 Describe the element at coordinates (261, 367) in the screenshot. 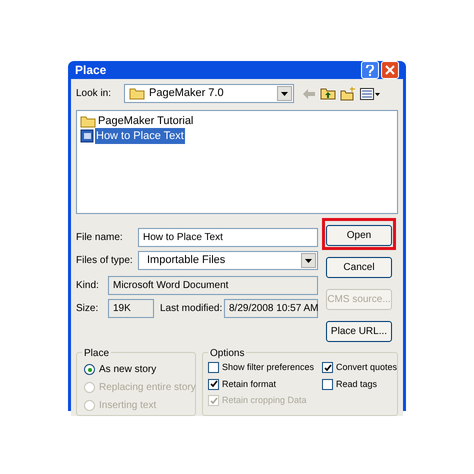

I see `checkbox-option: Show filter preferences` at that location.